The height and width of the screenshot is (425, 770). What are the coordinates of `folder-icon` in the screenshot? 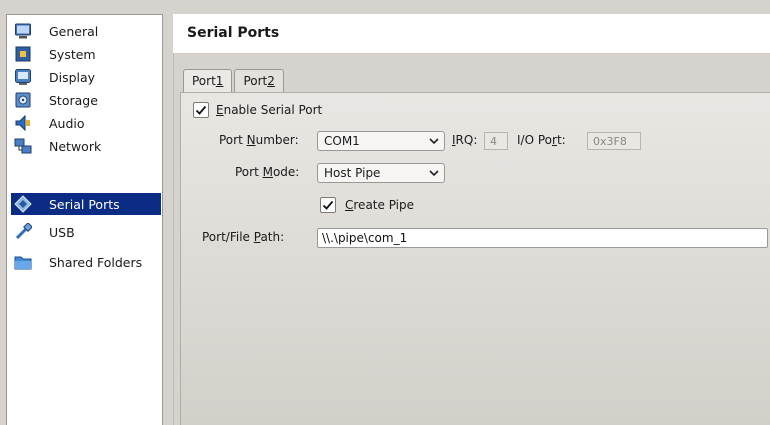 It's located at (23, 263).